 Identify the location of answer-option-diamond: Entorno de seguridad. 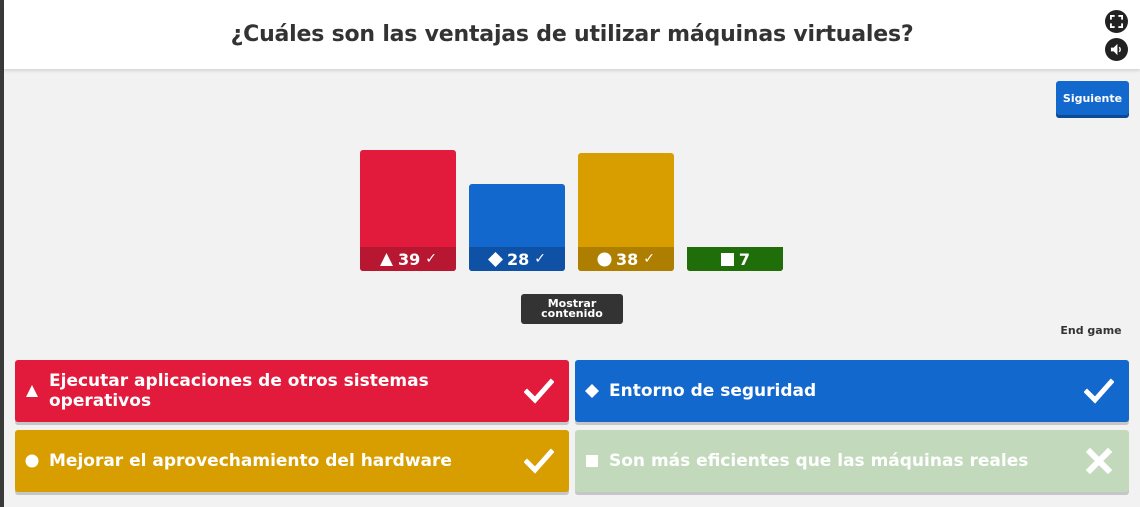
(852, 391).